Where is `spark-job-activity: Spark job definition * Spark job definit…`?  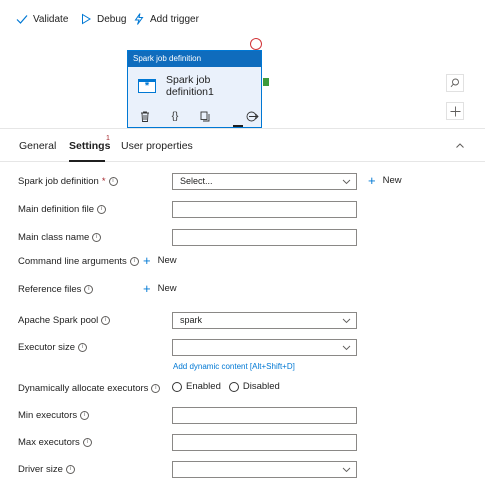
spark-job-activity: Spark job definition * Spark job definit… is located at coordinates (194, 89).